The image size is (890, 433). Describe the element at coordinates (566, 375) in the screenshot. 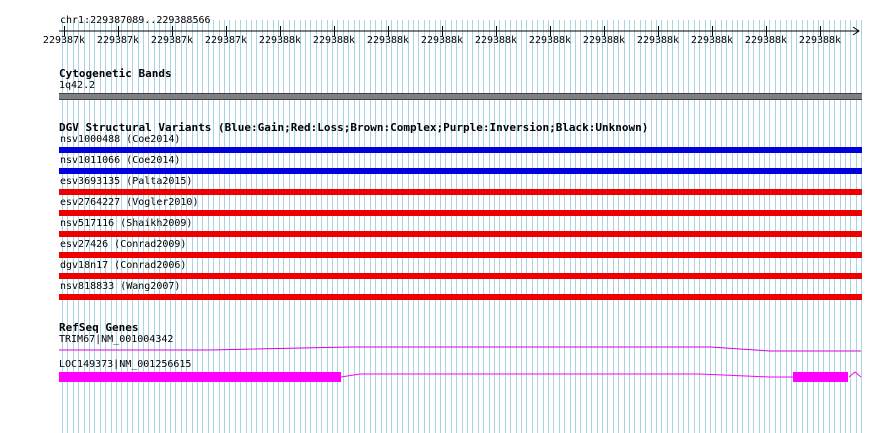

I see `gene-intron-line` at that location.